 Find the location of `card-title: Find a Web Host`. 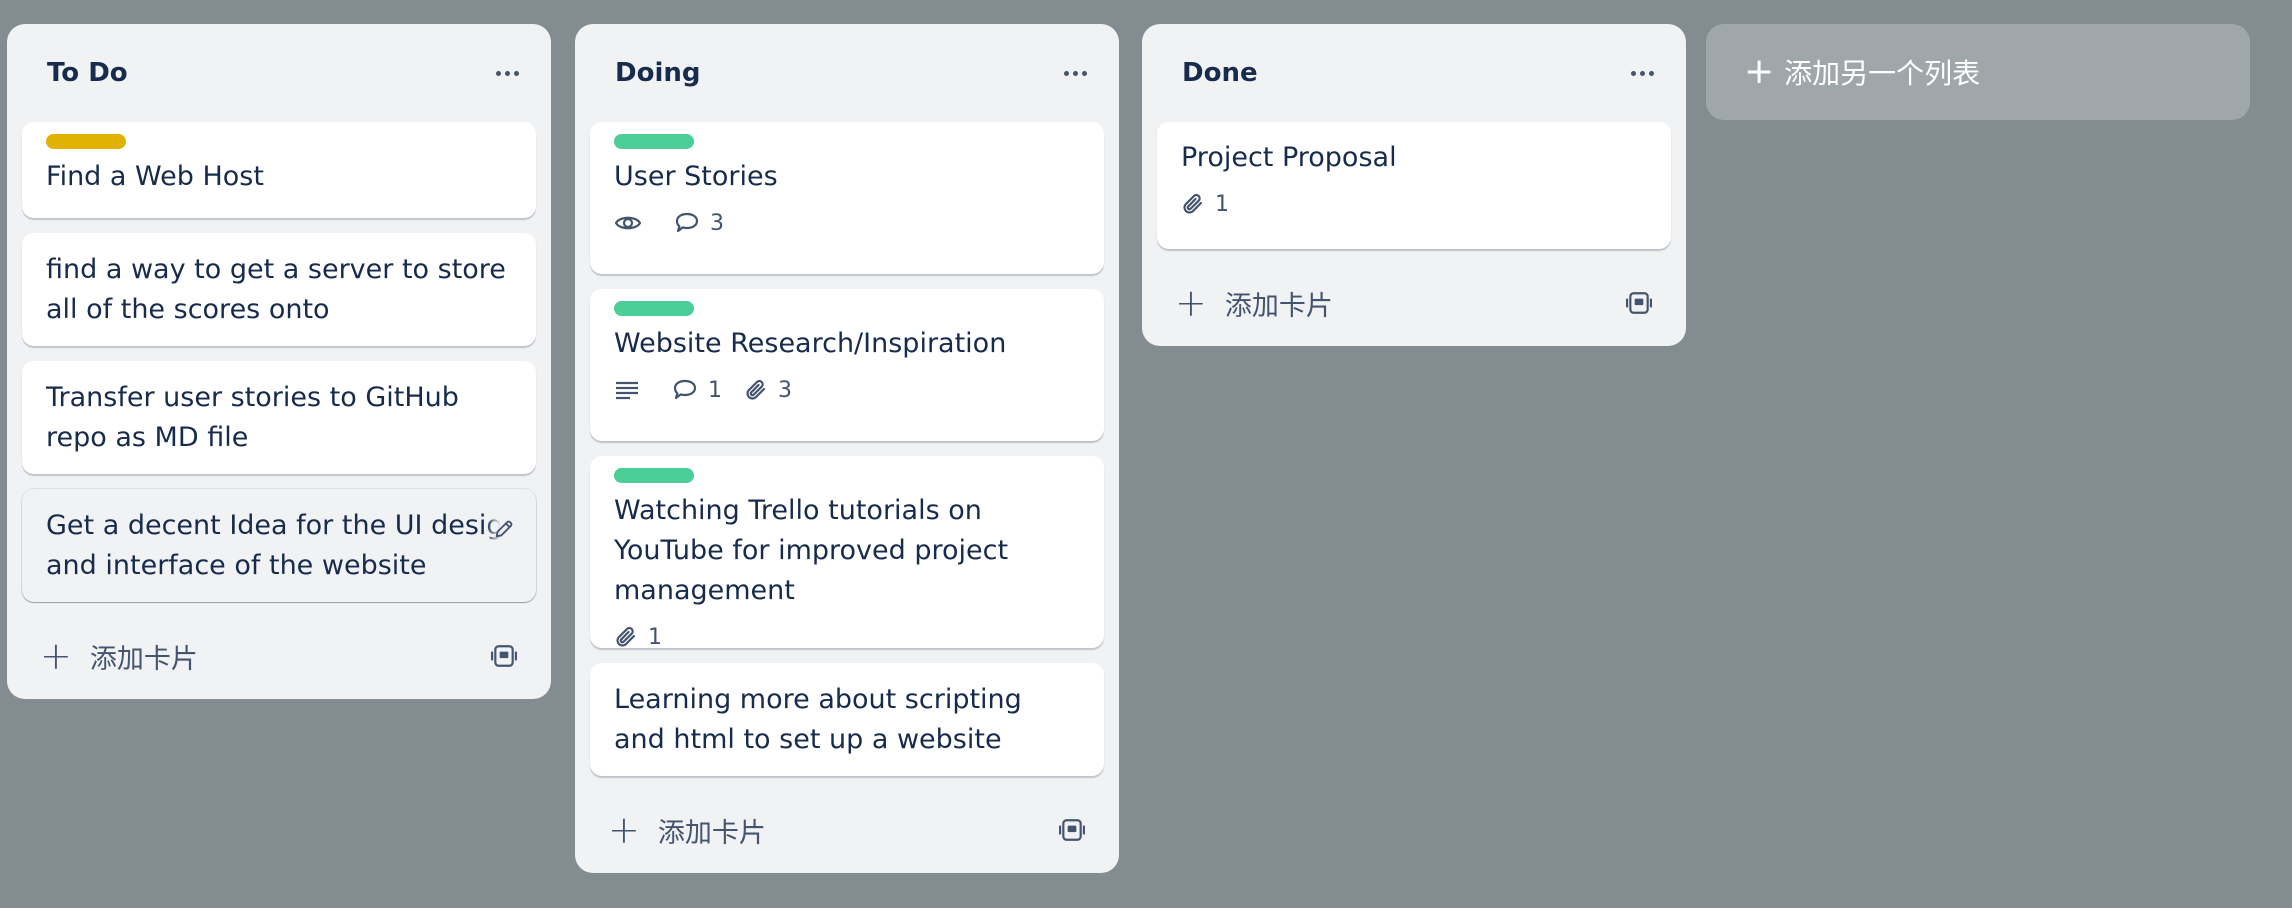

card-title: Find a Web Host is located at coordinates (155, 176).